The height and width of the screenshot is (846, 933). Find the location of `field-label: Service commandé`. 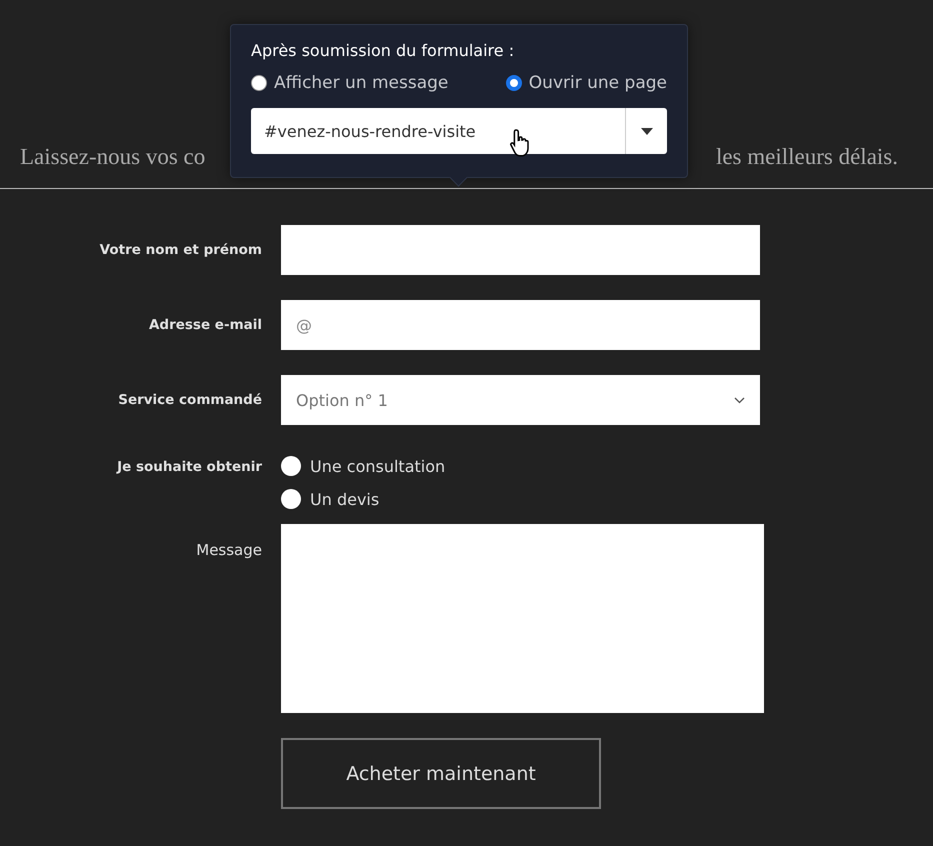

field-label: Service commandé is located at coordinates (190, 400).